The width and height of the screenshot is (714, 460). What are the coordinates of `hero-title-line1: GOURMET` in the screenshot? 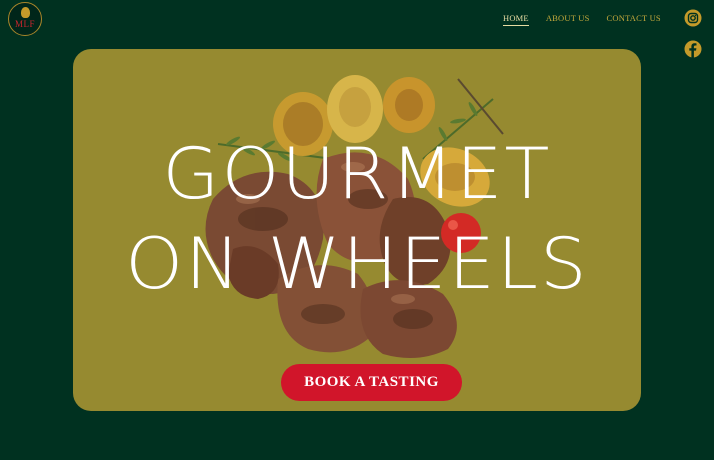 It's located at (357, 174).